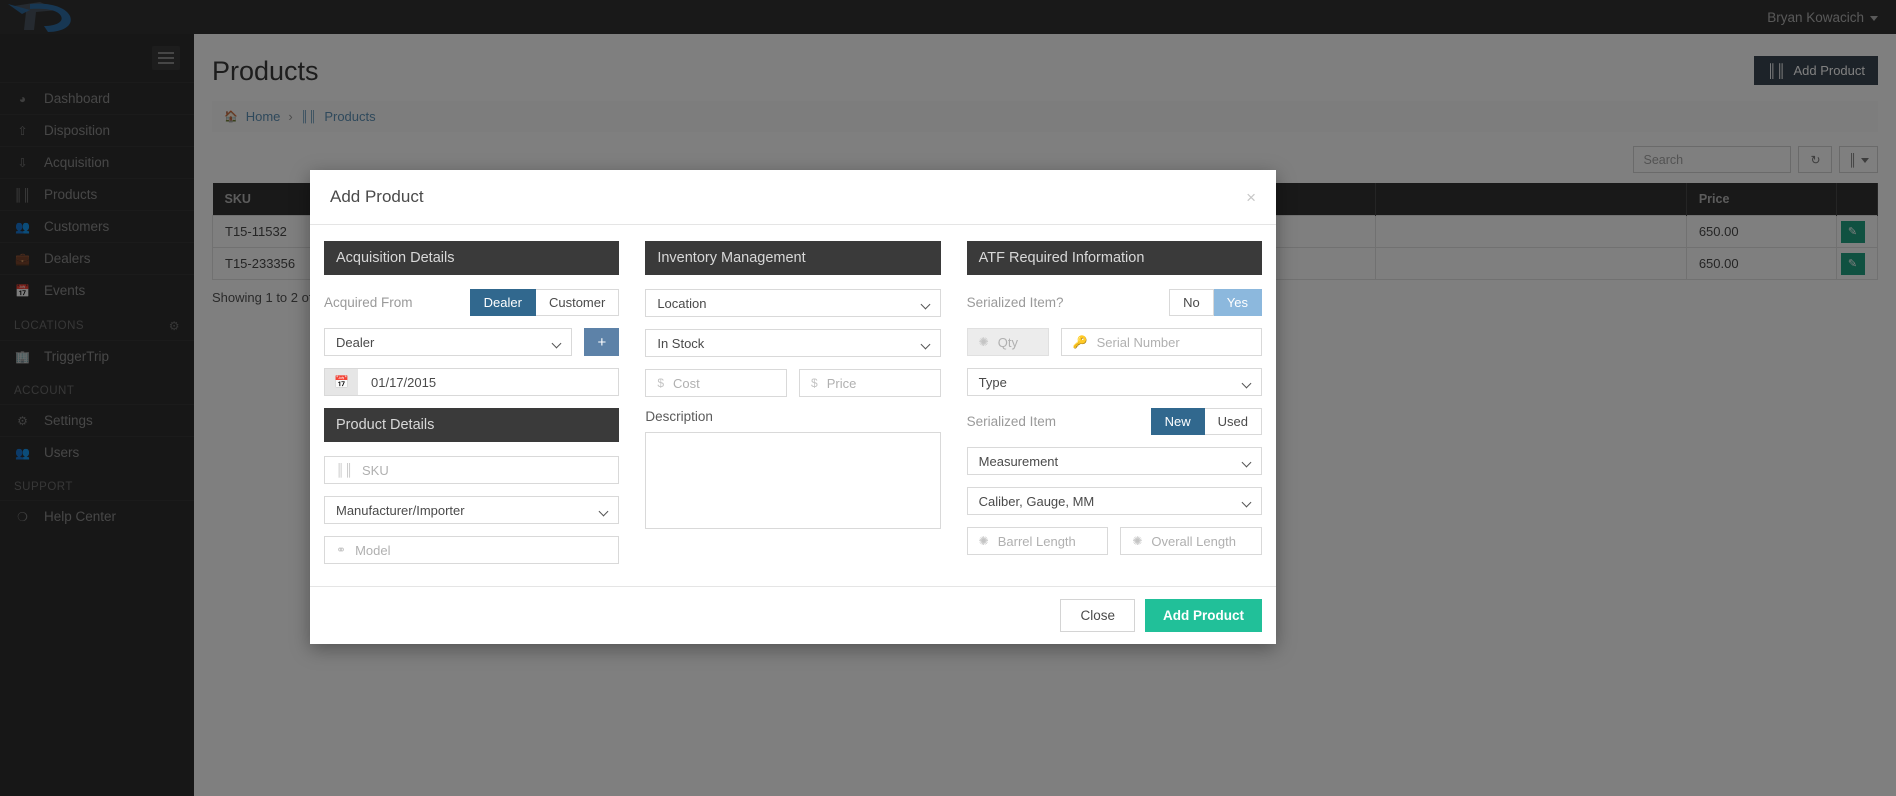 This screenshot has height=796, width=1896. Describe the element at coordinates (341, 550) in the screenshot. I see `tag-icon: ⚭` at that location.